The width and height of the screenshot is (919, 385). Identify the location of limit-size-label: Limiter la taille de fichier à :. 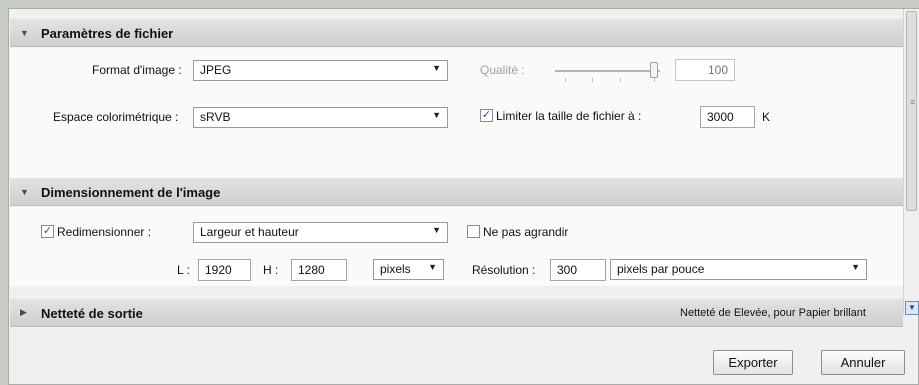
(569, 116).